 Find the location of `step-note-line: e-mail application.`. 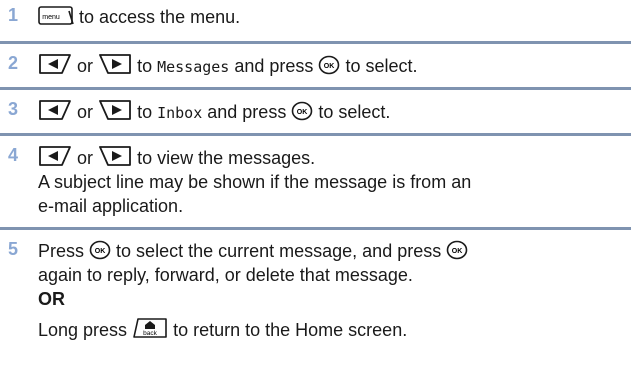

step-note-line: e-mail application. is located at coordinates (111, 206).